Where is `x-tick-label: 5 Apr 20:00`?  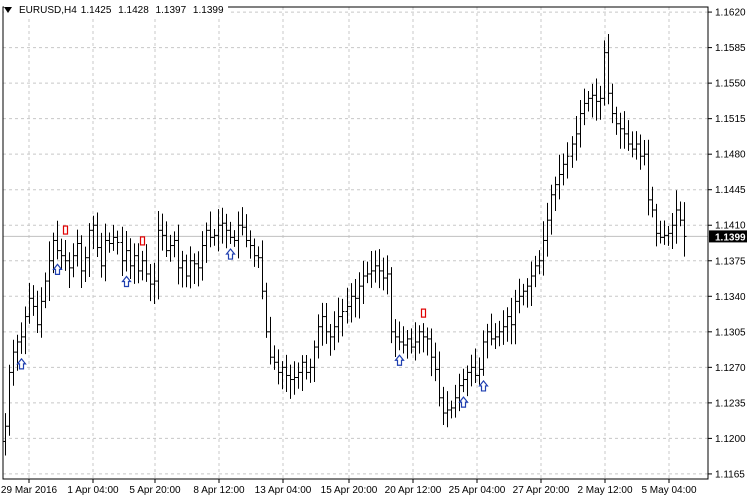 x-tick-label: 5 Apr 20:00 is located at coordinates (155, 490).